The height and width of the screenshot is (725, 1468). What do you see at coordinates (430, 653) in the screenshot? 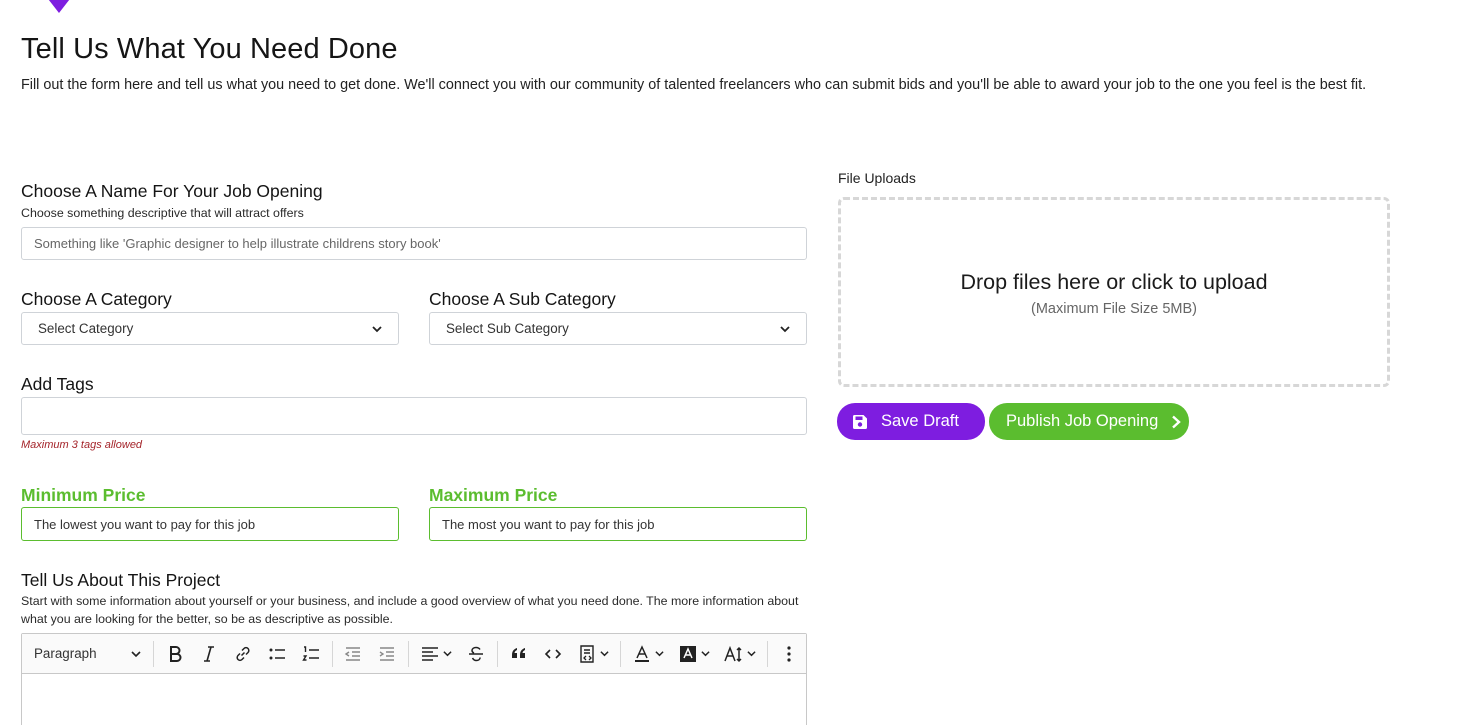
I see `align-icon` at bounding box center [430, 653].